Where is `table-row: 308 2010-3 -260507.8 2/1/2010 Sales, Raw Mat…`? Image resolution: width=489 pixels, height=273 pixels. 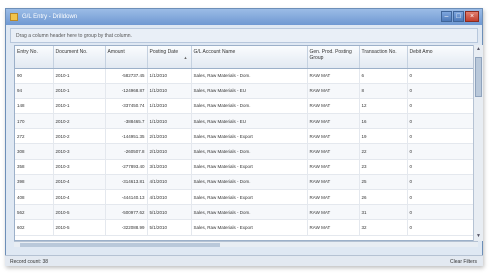 table-row: 308 2010-3 -260507.8 2/1/2010 Sales, Raw Mat… is located at coordinates (246, 151).